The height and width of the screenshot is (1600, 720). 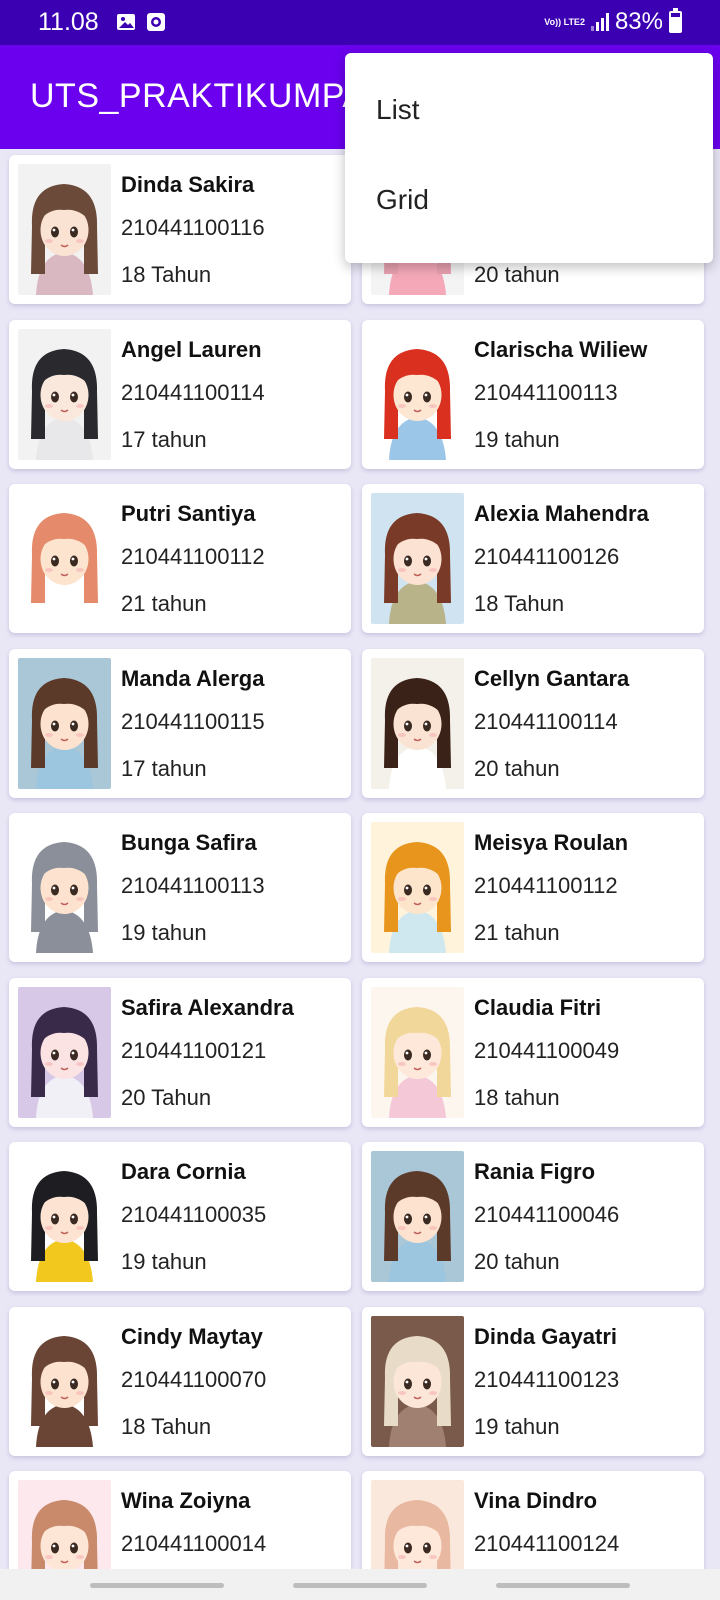 I want to click on student-card: Vina Dindro 210441100124, so click(x=533, y=1520).